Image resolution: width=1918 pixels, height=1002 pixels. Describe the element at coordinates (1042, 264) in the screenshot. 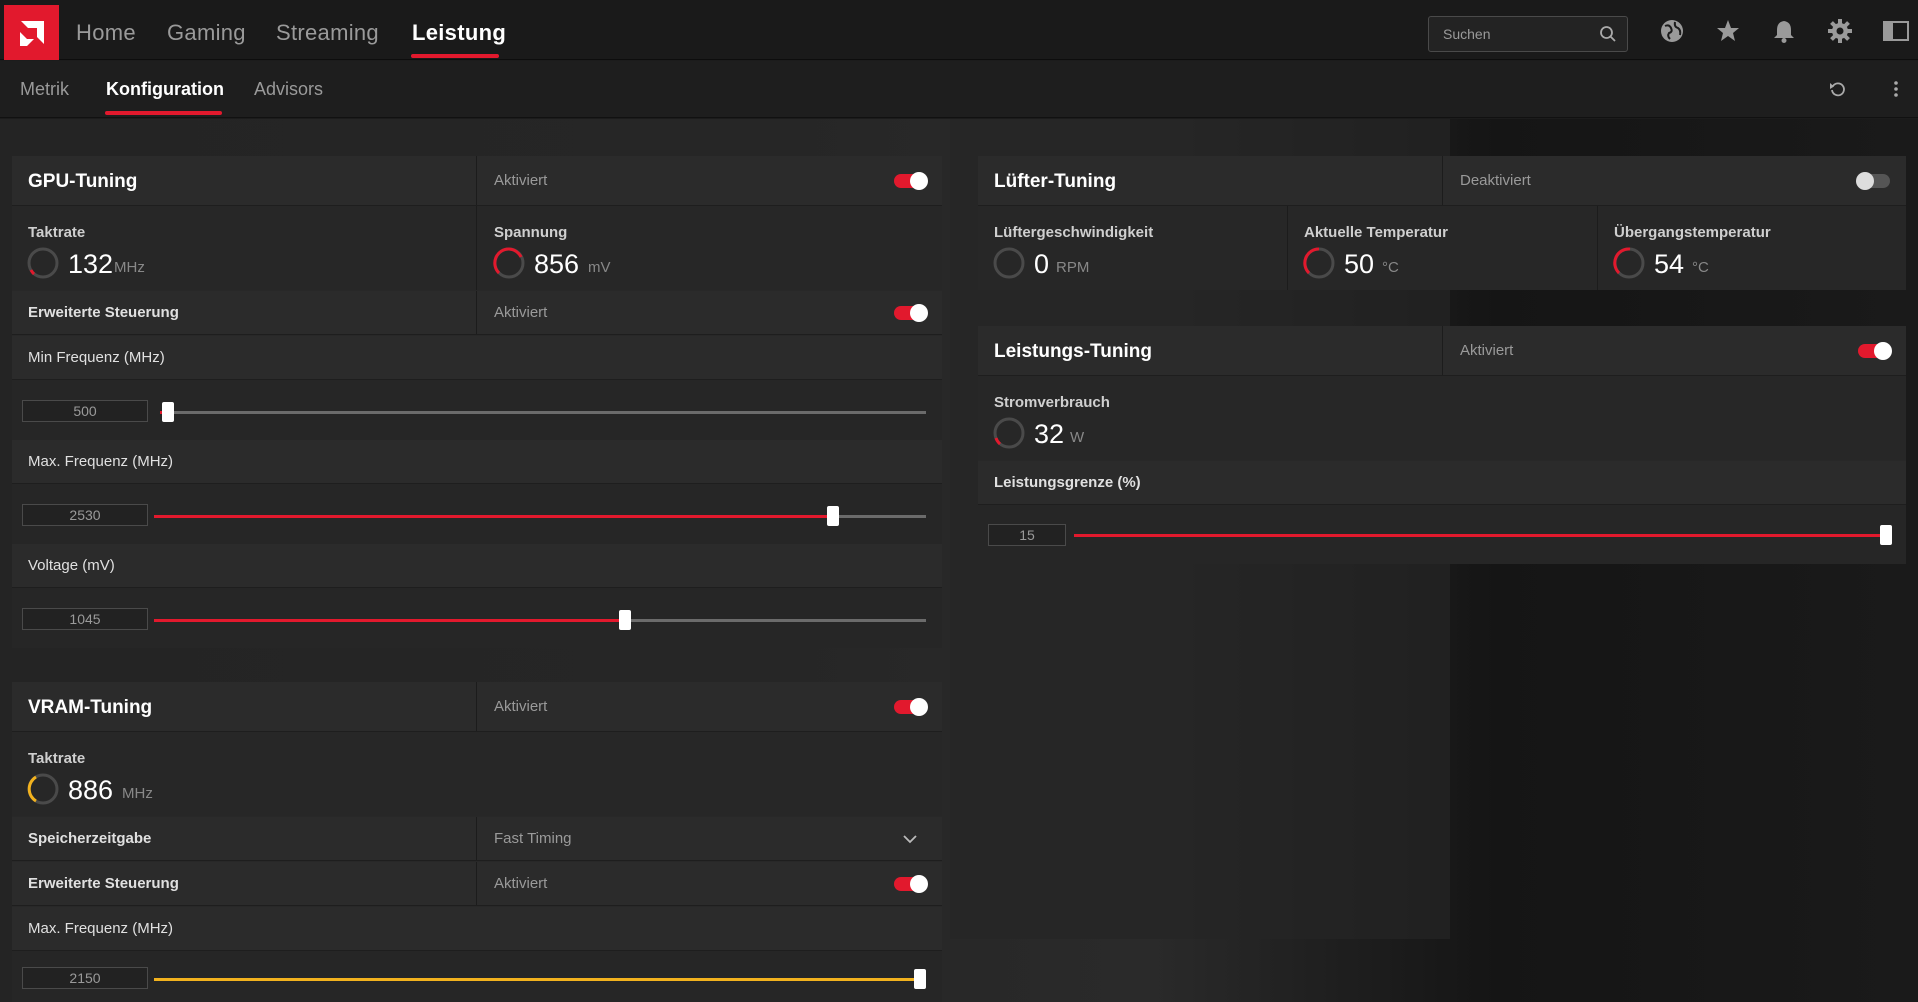

I see `fan-speed-value: 0` at that location.